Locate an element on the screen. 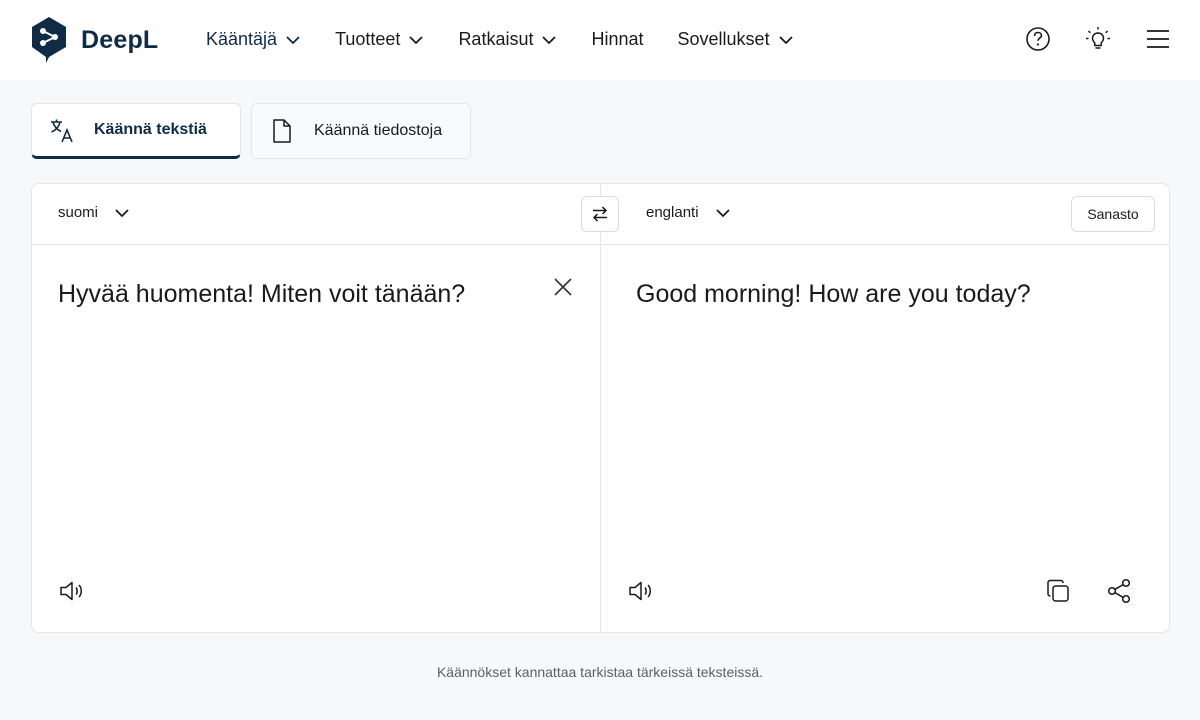 The image size is (1200, 720). lightbulb-icon is located at coordinates (1098, 39).